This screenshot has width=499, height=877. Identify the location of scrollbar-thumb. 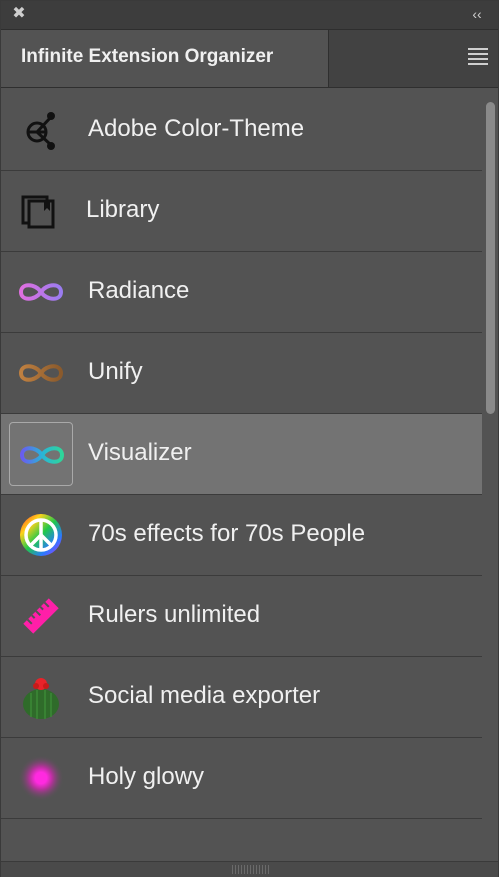
(490, 258).